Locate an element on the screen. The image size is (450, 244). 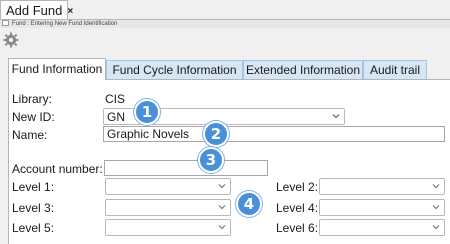
name-label: Name: is located at coordinates (30, 135).